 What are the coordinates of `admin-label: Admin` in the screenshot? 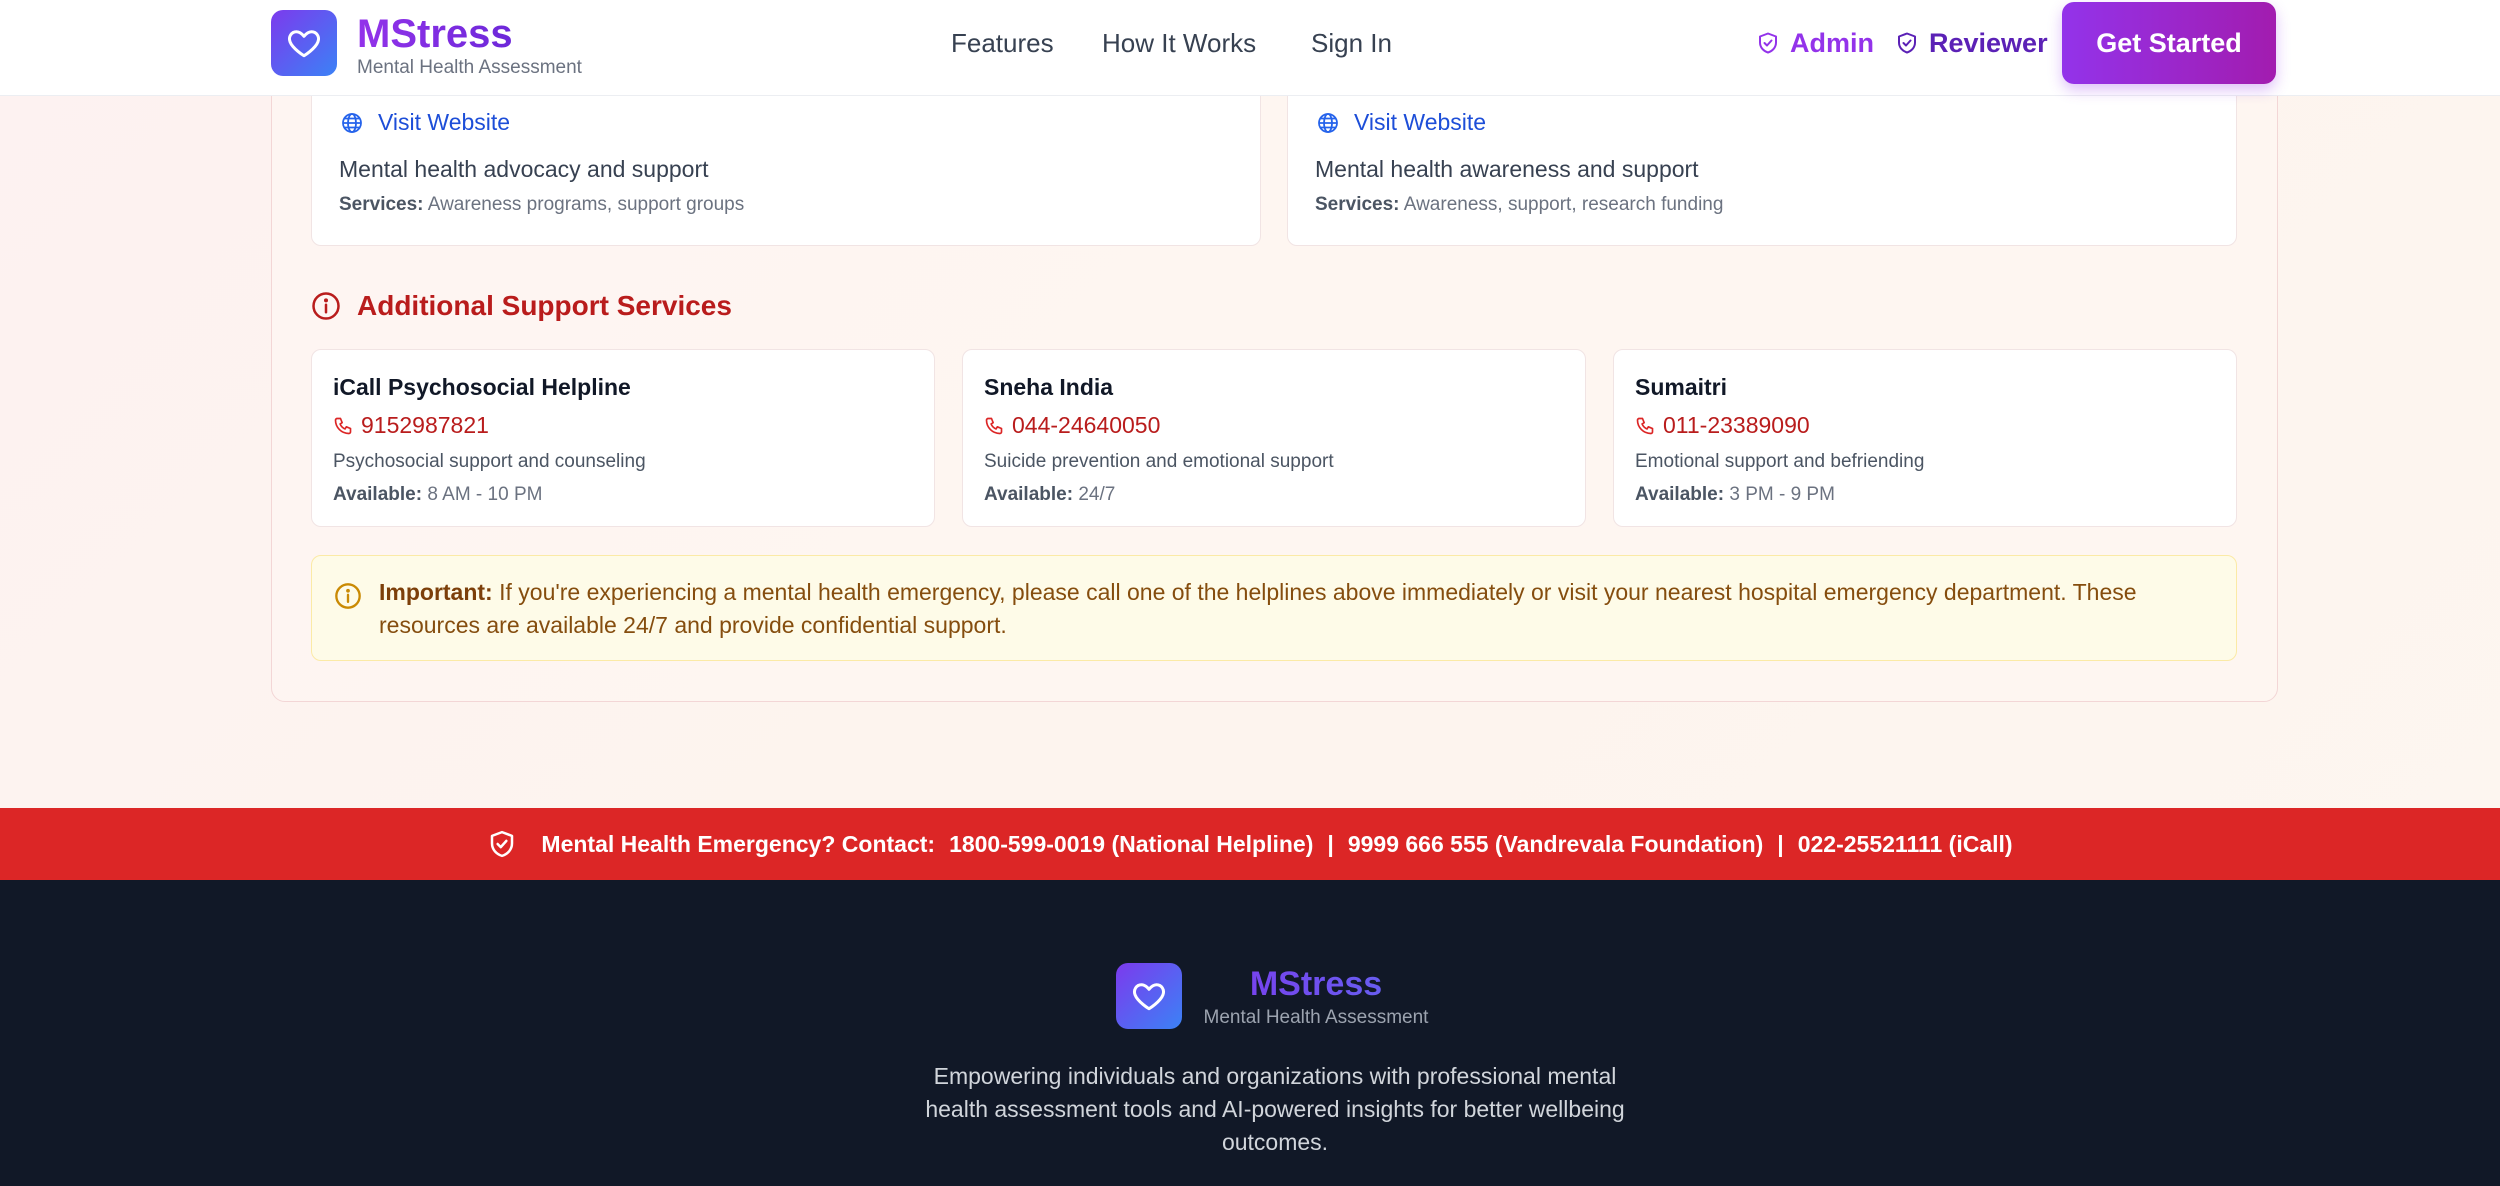 It's located at (1832, 43).